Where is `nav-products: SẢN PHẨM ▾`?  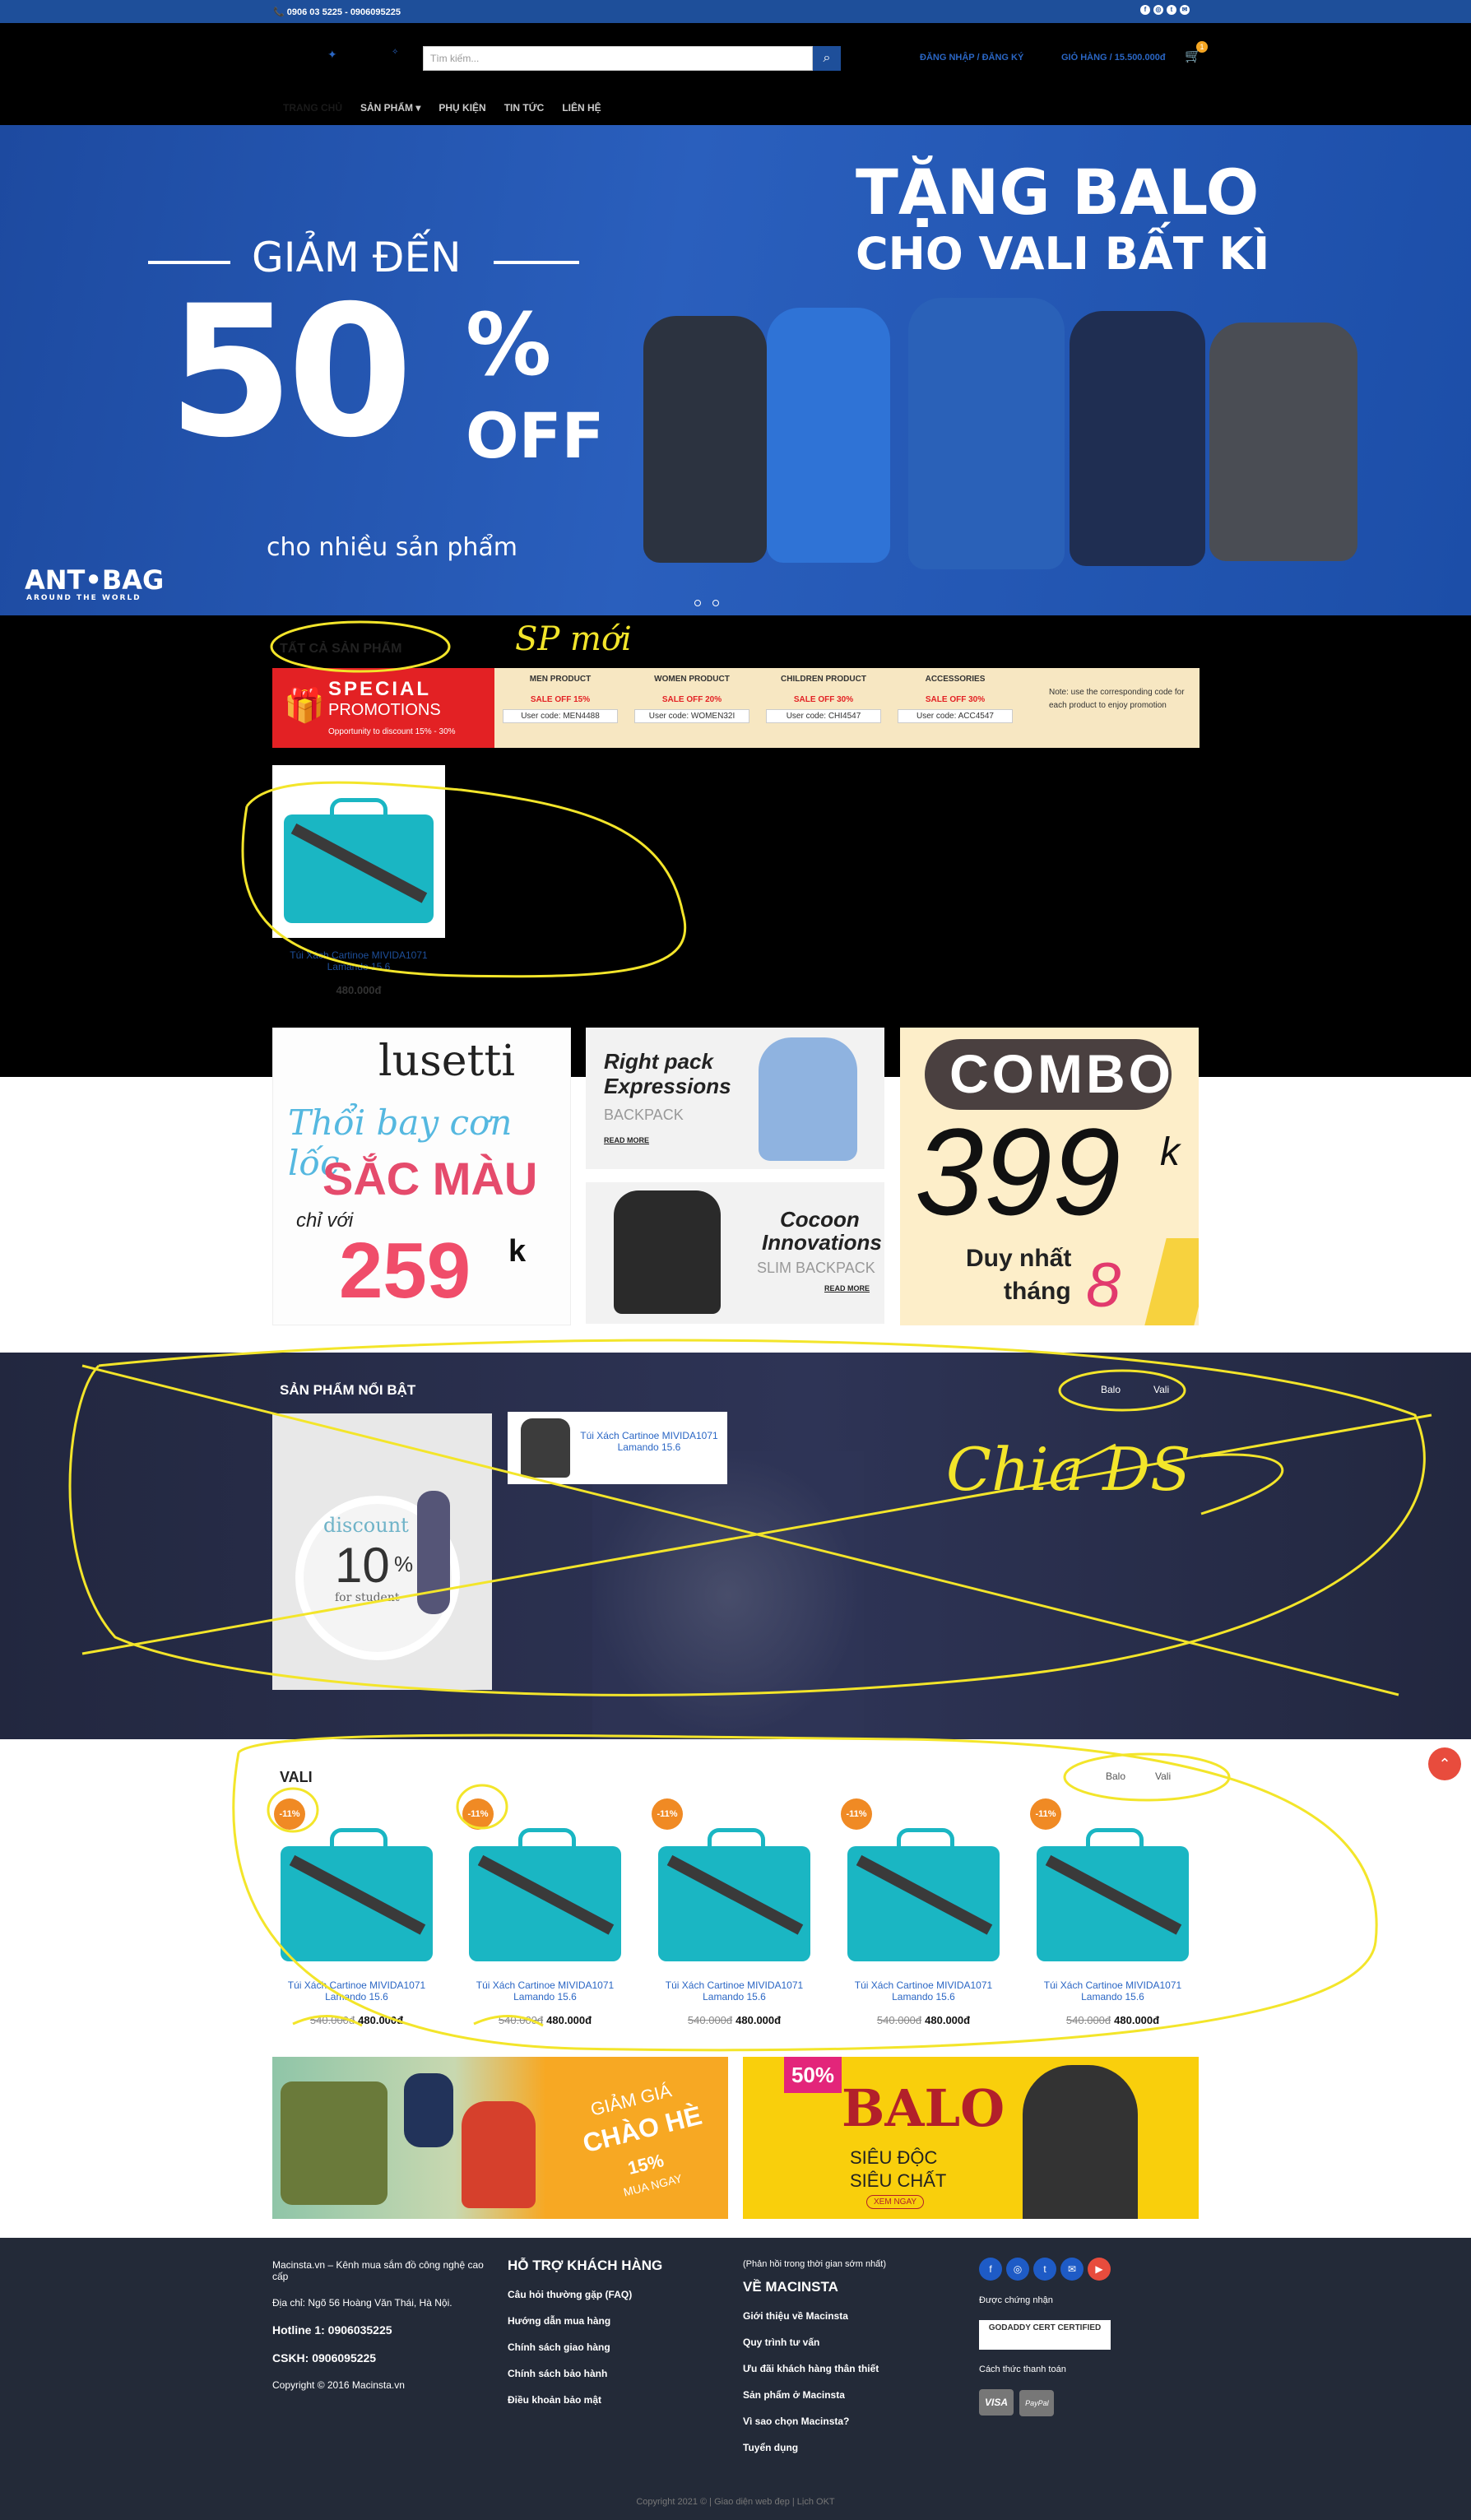 nav-products: SẢN PHẨM ▾ is located at coordinates (390, 108).